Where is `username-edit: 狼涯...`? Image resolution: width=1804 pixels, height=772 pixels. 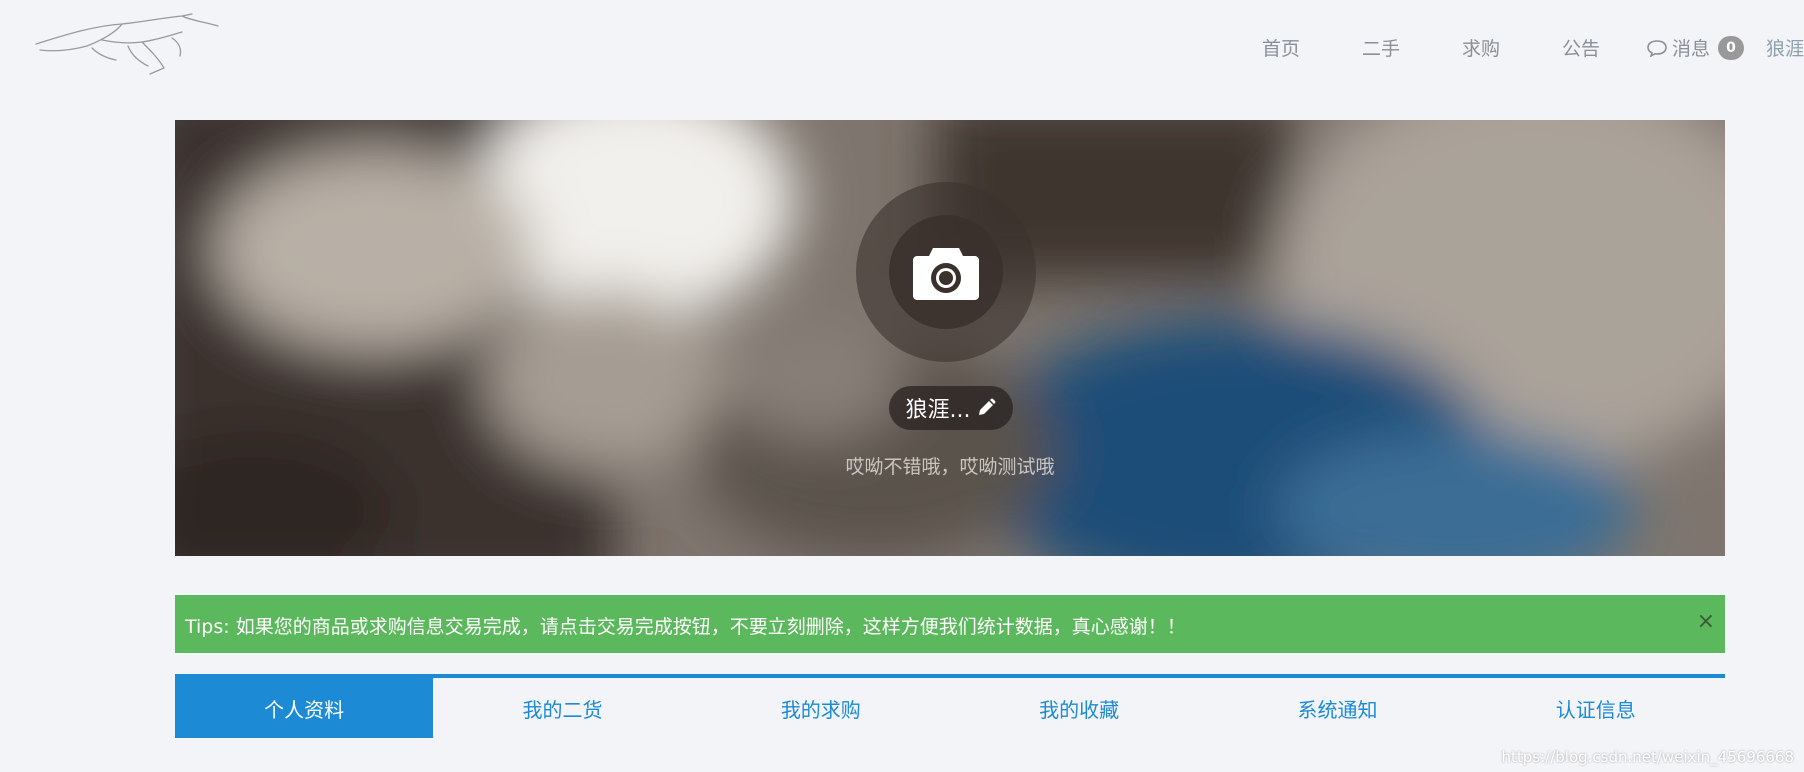
username-edit: 狼涯... is located at coordinates (951, 408).